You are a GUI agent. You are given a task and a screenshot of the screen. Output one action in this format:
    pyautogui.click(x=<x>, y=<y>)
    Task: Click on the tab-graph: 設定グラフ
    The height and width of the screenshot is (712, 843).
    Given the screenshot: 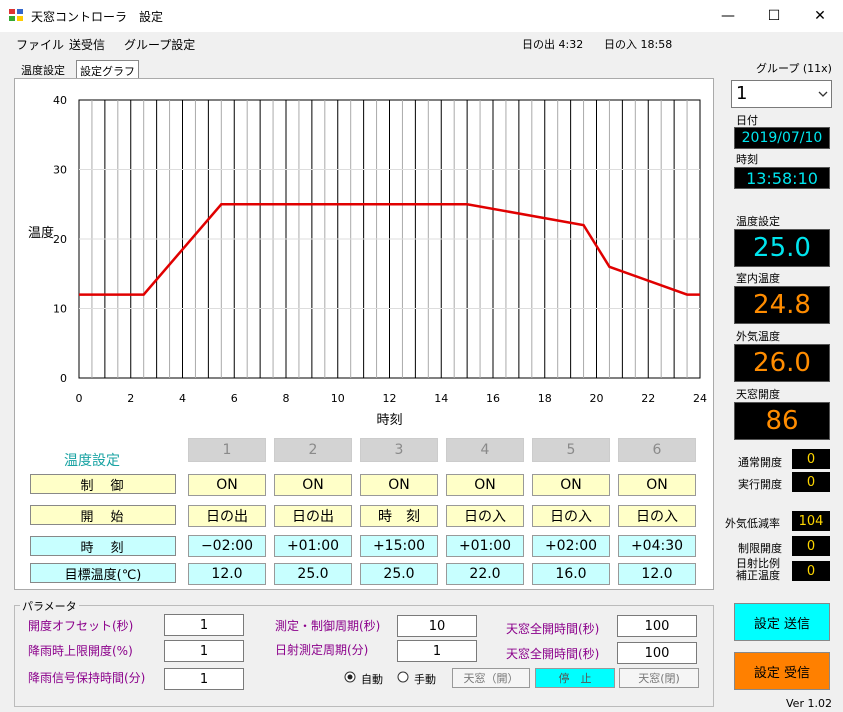 What is the action you would take?
    pyautogui.click(x=107, y=69)
    